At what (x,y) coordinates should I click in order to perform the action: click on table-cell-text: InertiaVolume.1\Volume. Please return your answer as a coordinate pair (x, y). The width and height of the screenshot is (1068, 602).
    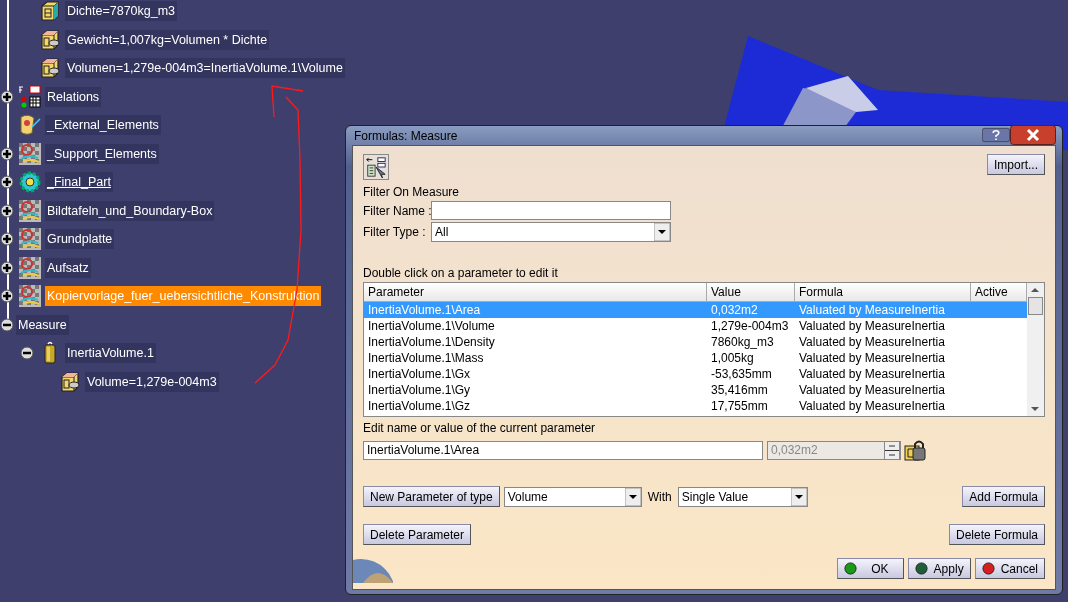
    Looking at the image, I should click on (431, 326).